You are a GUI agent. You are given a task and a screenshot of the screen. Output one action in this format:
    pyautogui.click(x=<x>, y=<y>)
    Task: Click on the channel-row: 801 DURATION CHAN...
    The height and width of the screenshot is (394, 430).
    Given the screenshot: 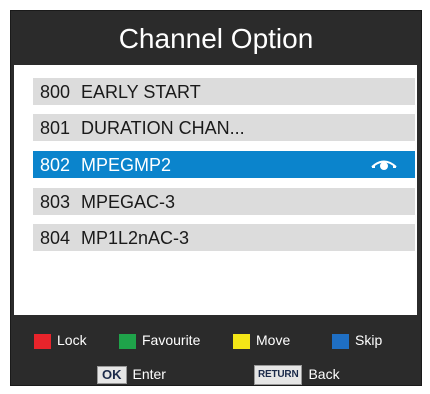 What is the action you would take?
    pyautogui.click(x=224, y=127)
    